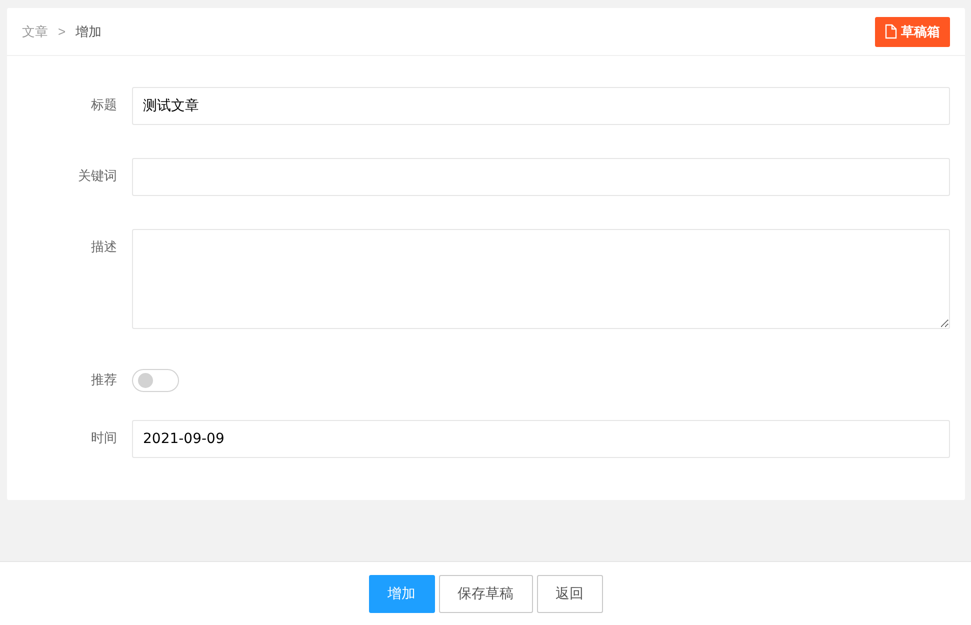 This screenshot has width=971, height=625. Describe the element at coordinates (541, 106) in the screenshot. I see `input-field: 测试文章` at that location.